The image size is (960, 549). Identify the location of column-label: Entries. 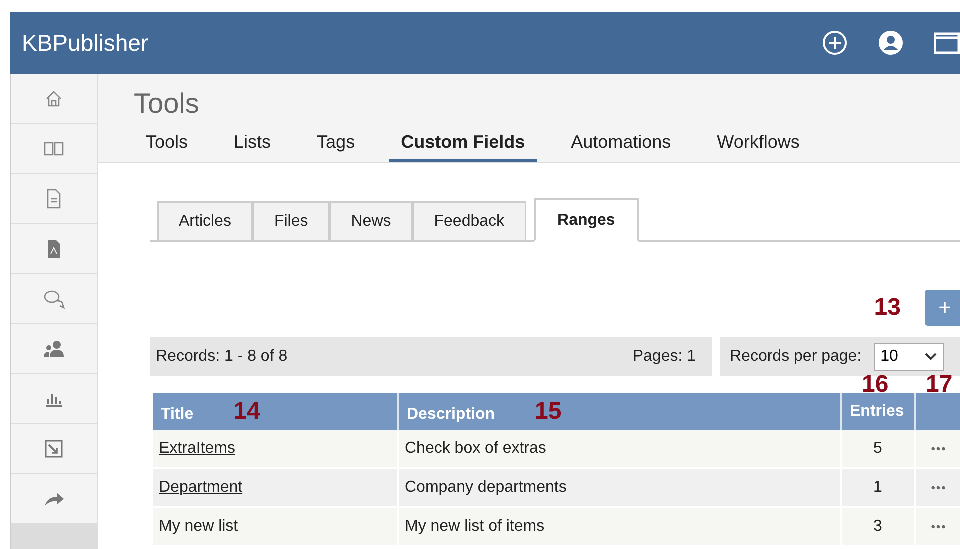
(877, 411).